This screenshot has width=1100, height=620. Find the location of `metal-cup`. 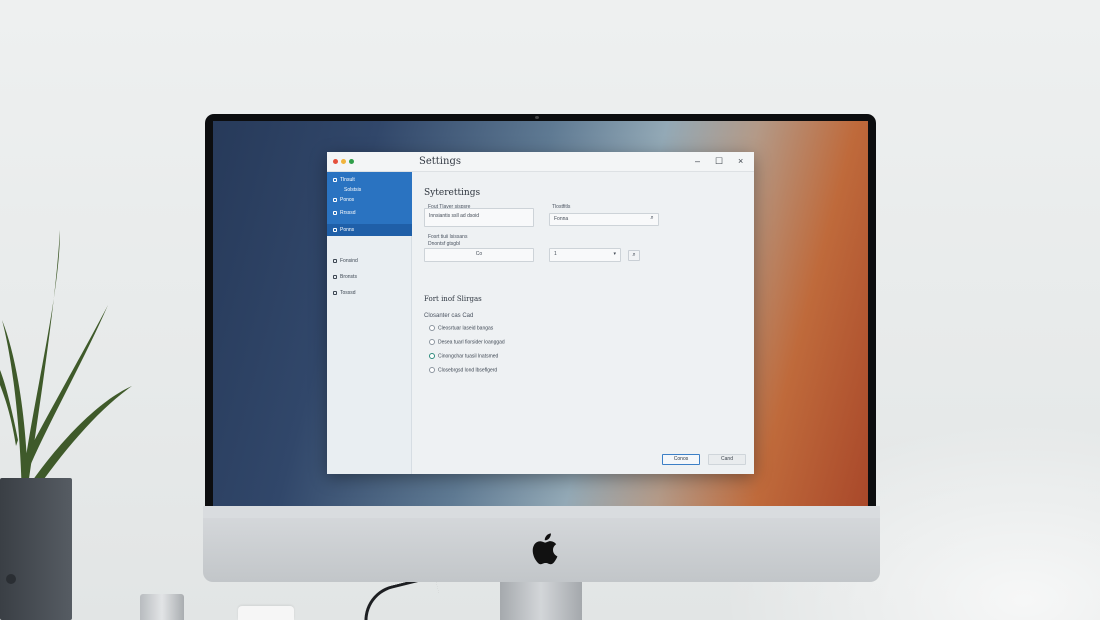

metal-cup is located at coordinates (162, 607).